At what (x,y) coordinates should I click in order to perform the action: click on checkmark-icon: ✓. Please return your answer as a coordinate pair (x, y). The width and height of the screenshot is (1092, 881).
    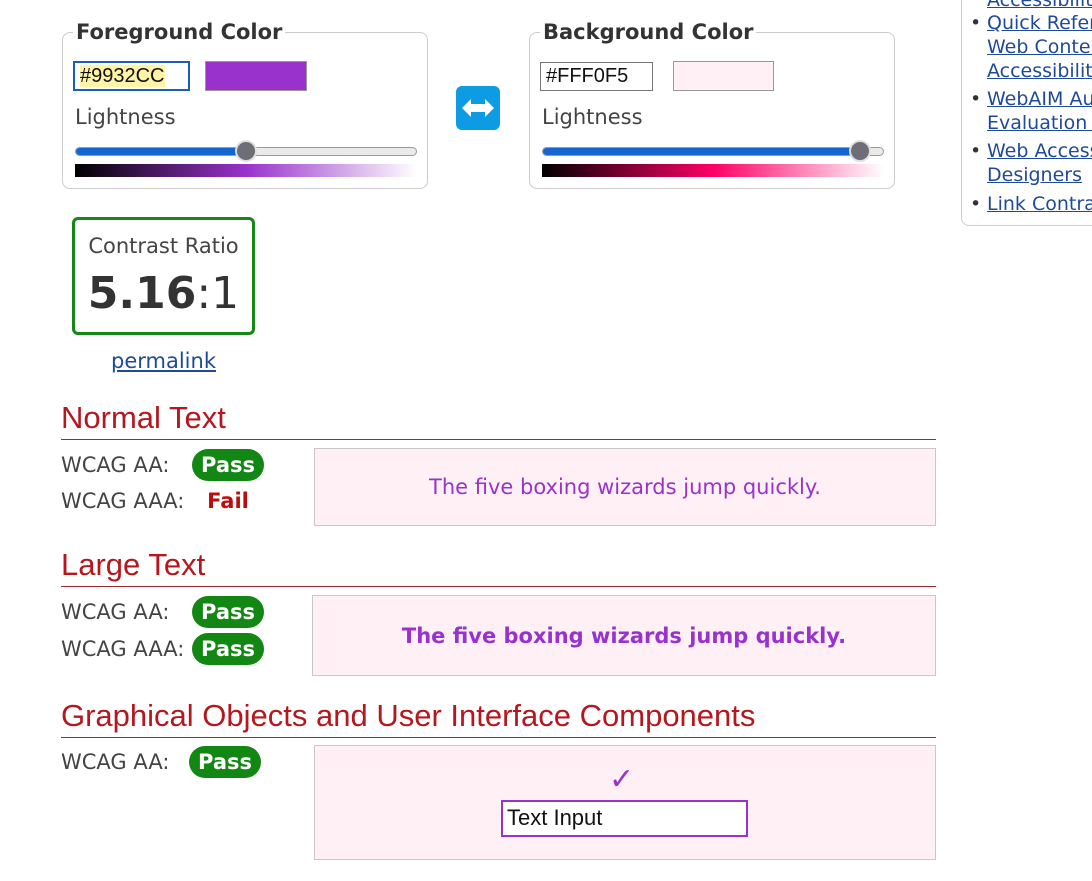
    Looking at the image, I should click on (622, 779).